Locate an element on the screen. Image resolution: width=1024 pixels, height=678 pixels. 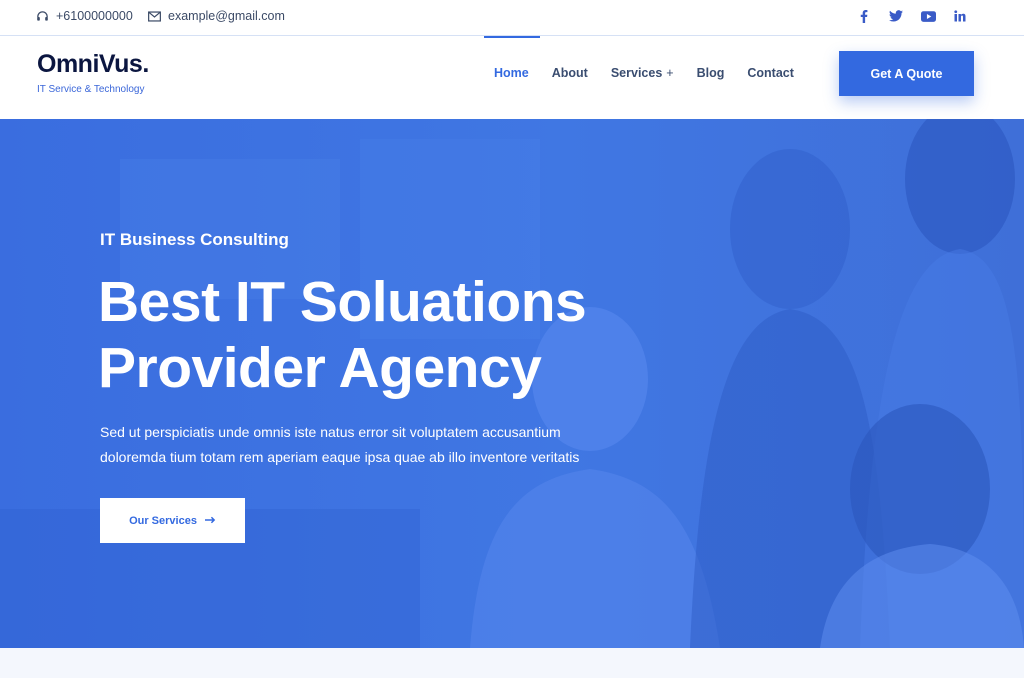
phone-contact: +6100000000 is located at coordinates (84, 16).